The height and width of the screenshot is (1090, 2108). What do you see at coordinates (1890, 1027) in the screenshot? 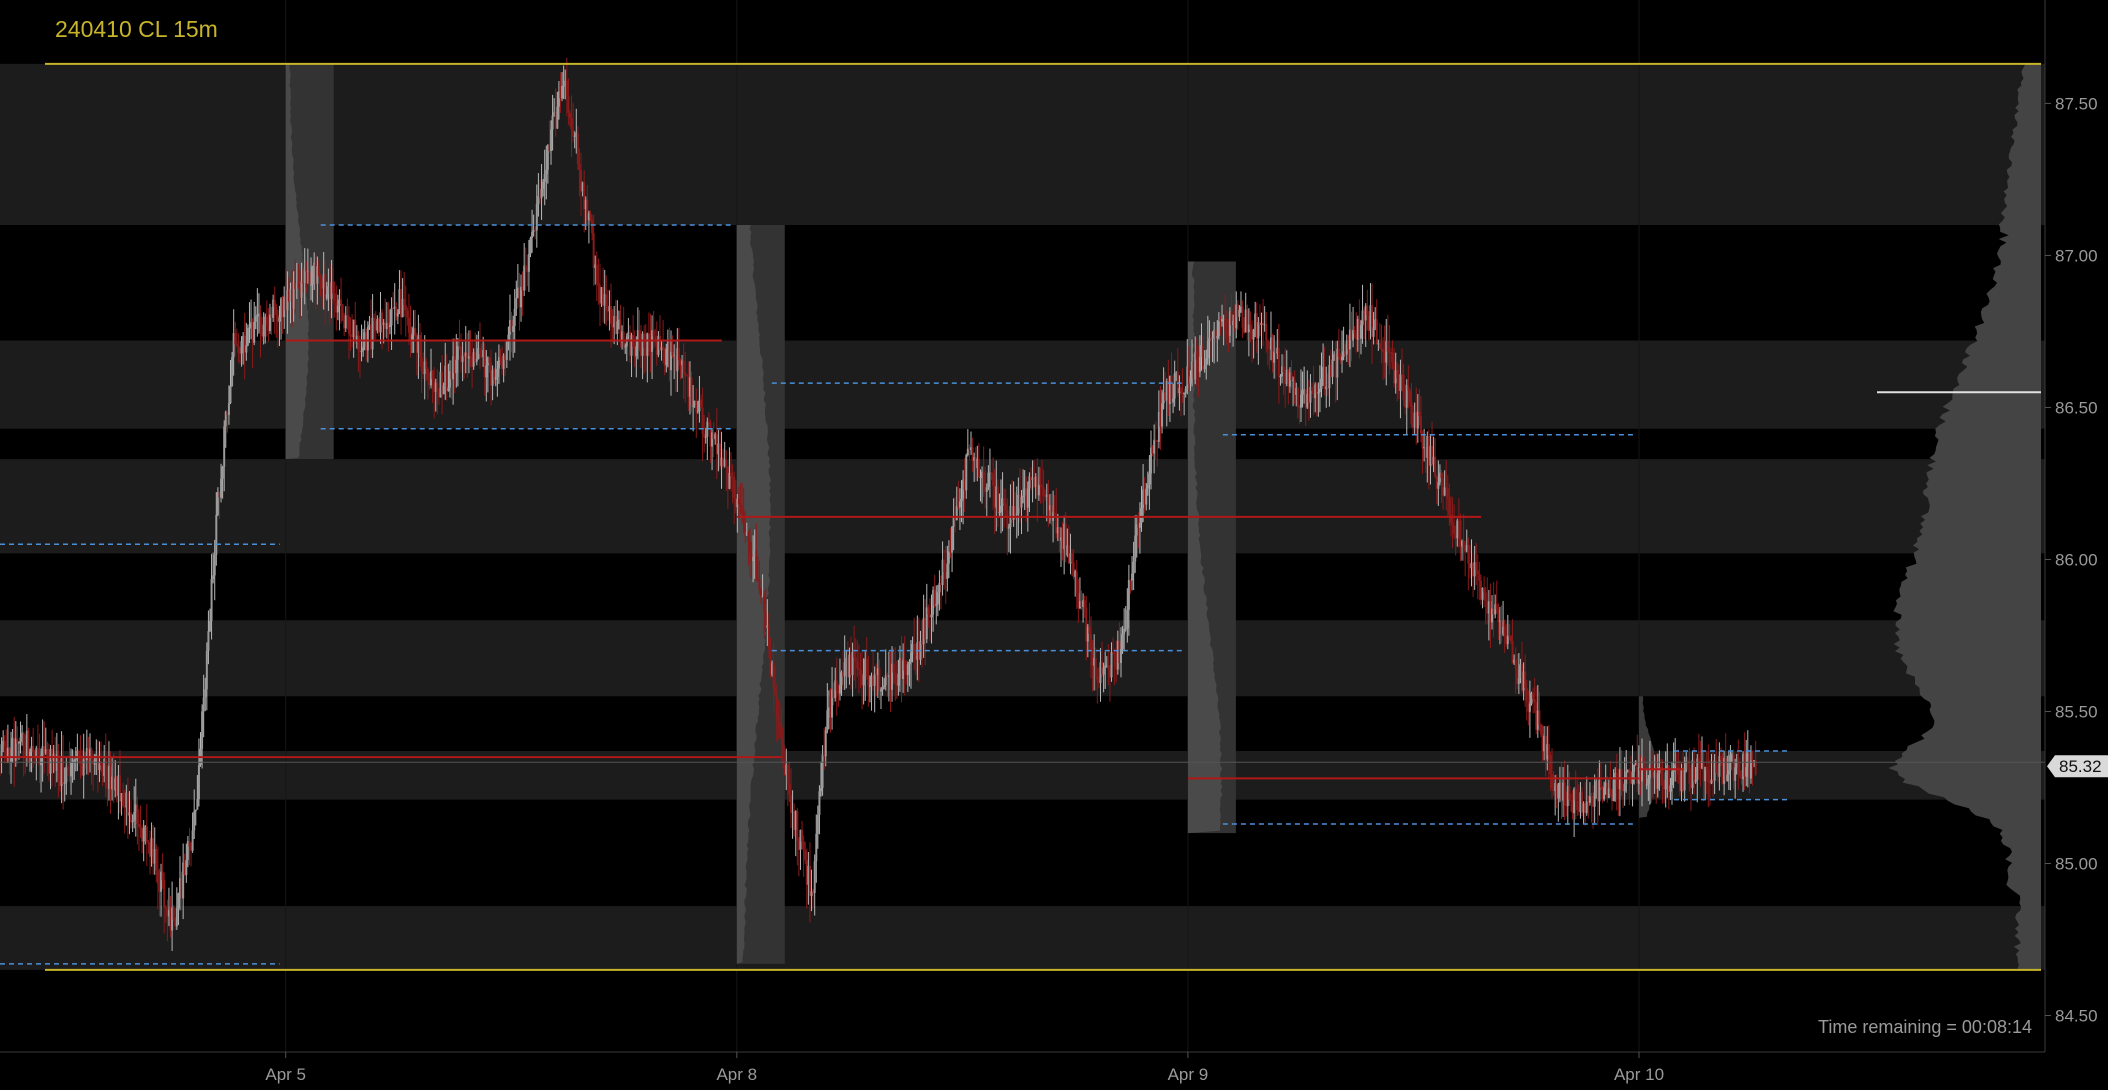
I see `time-remaining-label: Time remaining =` at bounding box center [1890, 1027].